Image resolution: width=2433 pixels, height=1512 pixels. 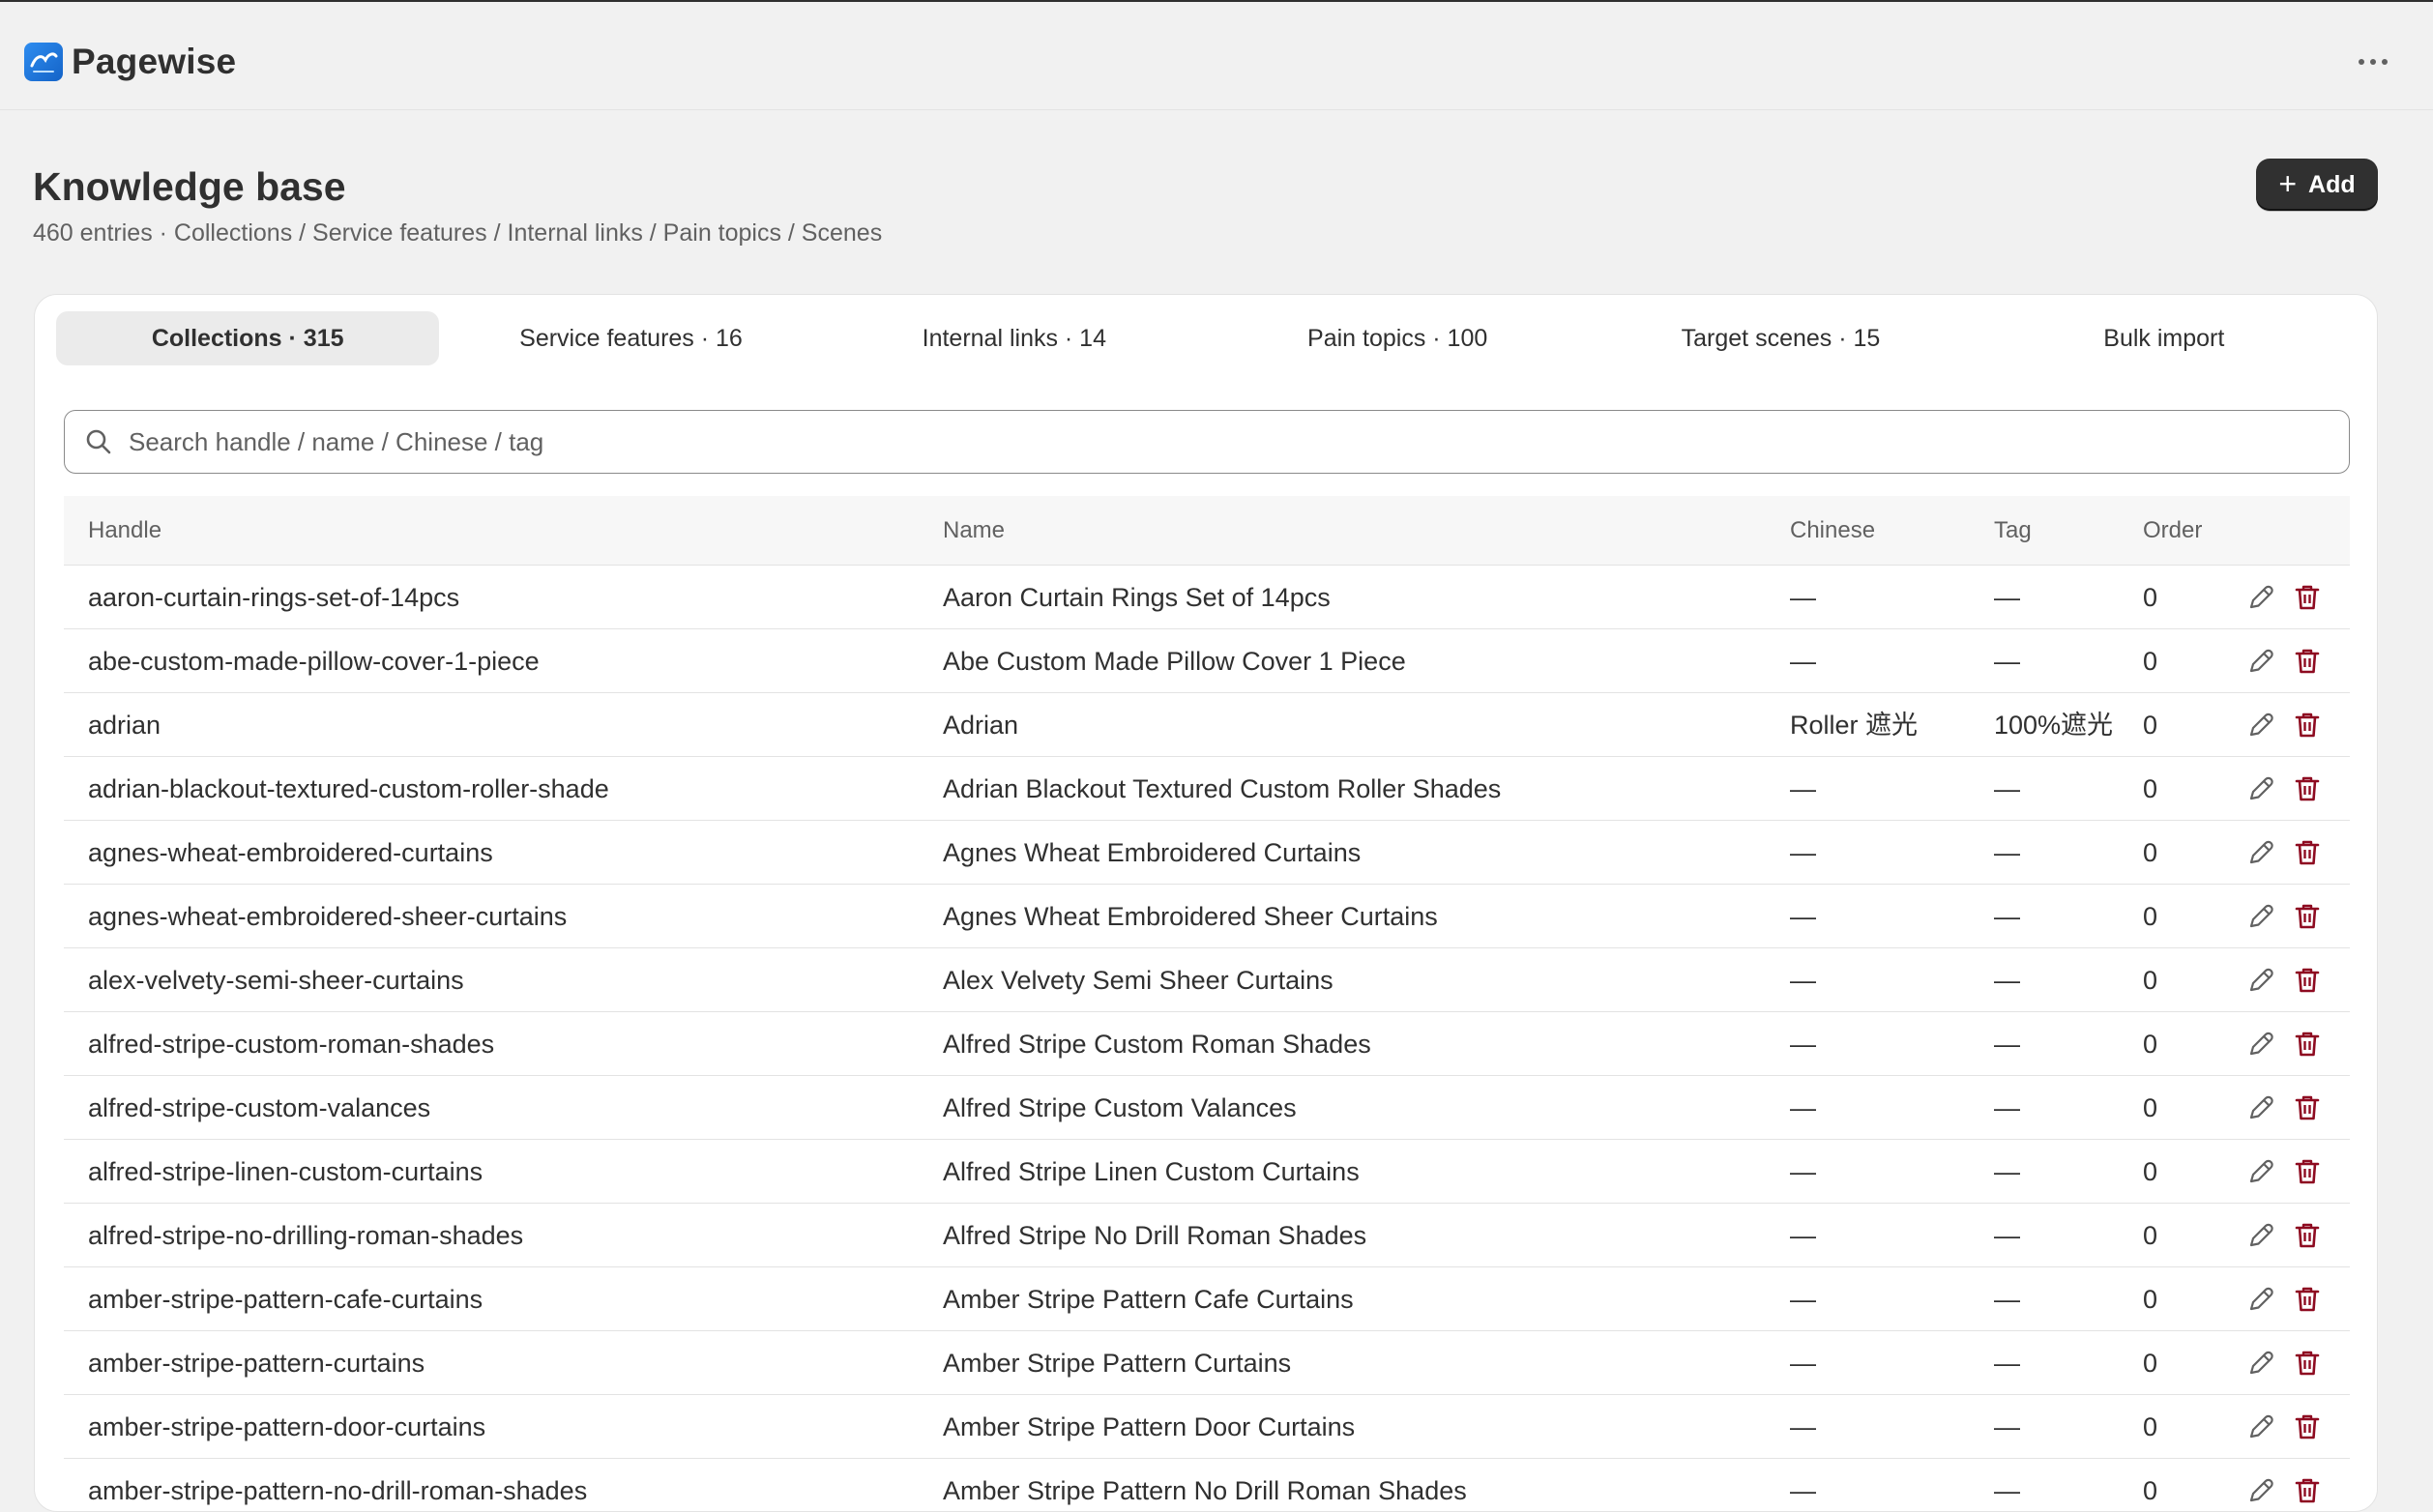 What do you see at coordinates (189, 186) in the screenshot?
I see `page-title: Knowledge base` at bounding box center [189, 186].